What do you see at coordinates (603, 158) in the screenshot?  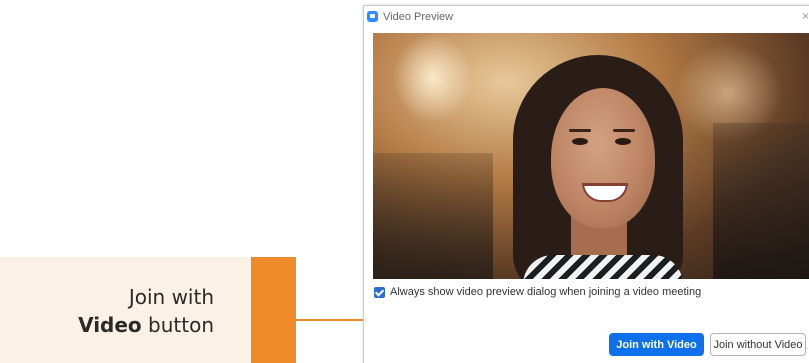 I see `person-face` at bounding box center [603, 158].